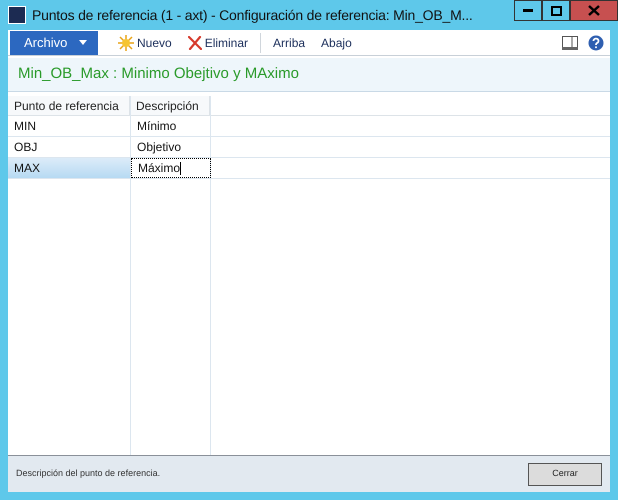 Image resolution: width=618 pixels, height=500 pixels. I want to click on cell-input-field: Máximo, so click(171, 168).